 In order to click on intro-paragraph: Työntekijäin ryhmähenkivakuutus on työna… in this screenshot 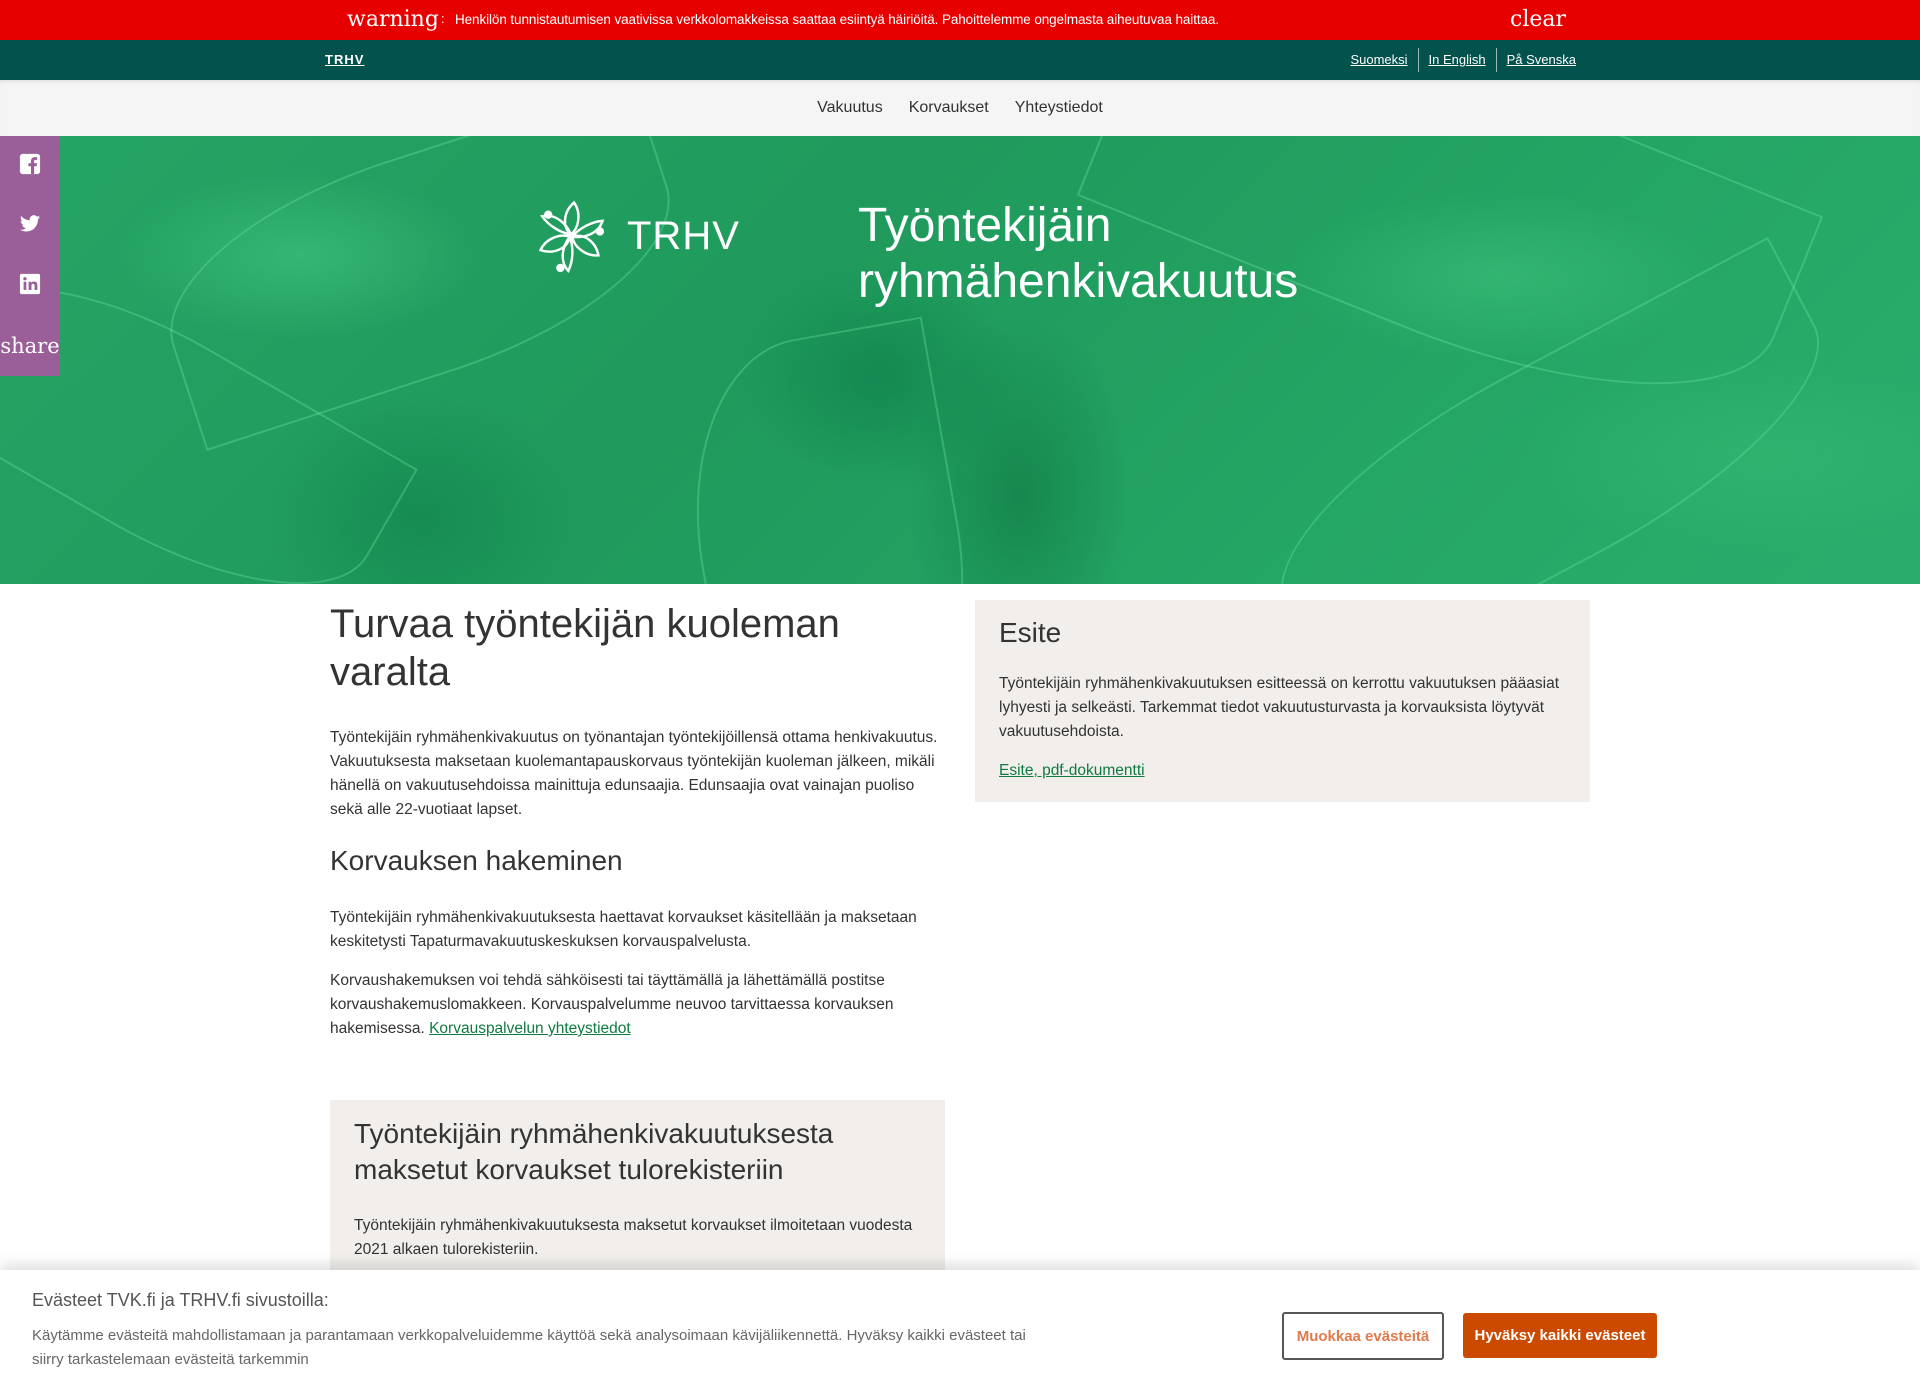, I will do `click(634, 773)`.